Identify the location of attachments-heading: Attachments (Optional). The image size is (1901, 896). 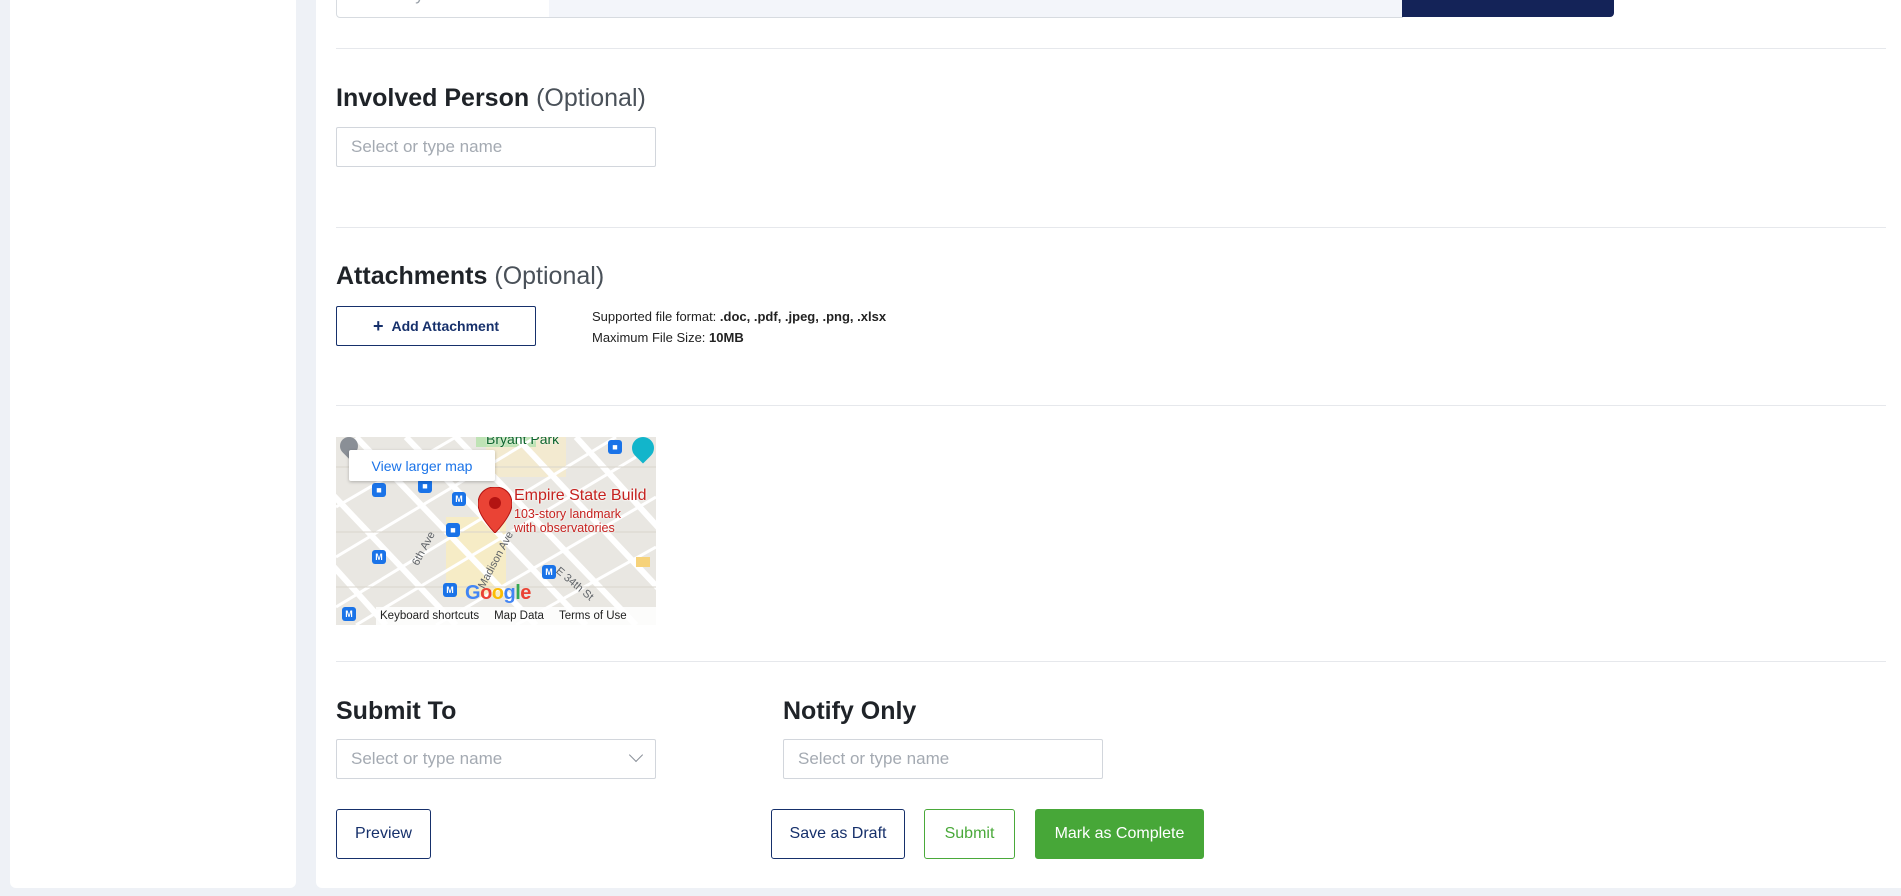
(470, 276).